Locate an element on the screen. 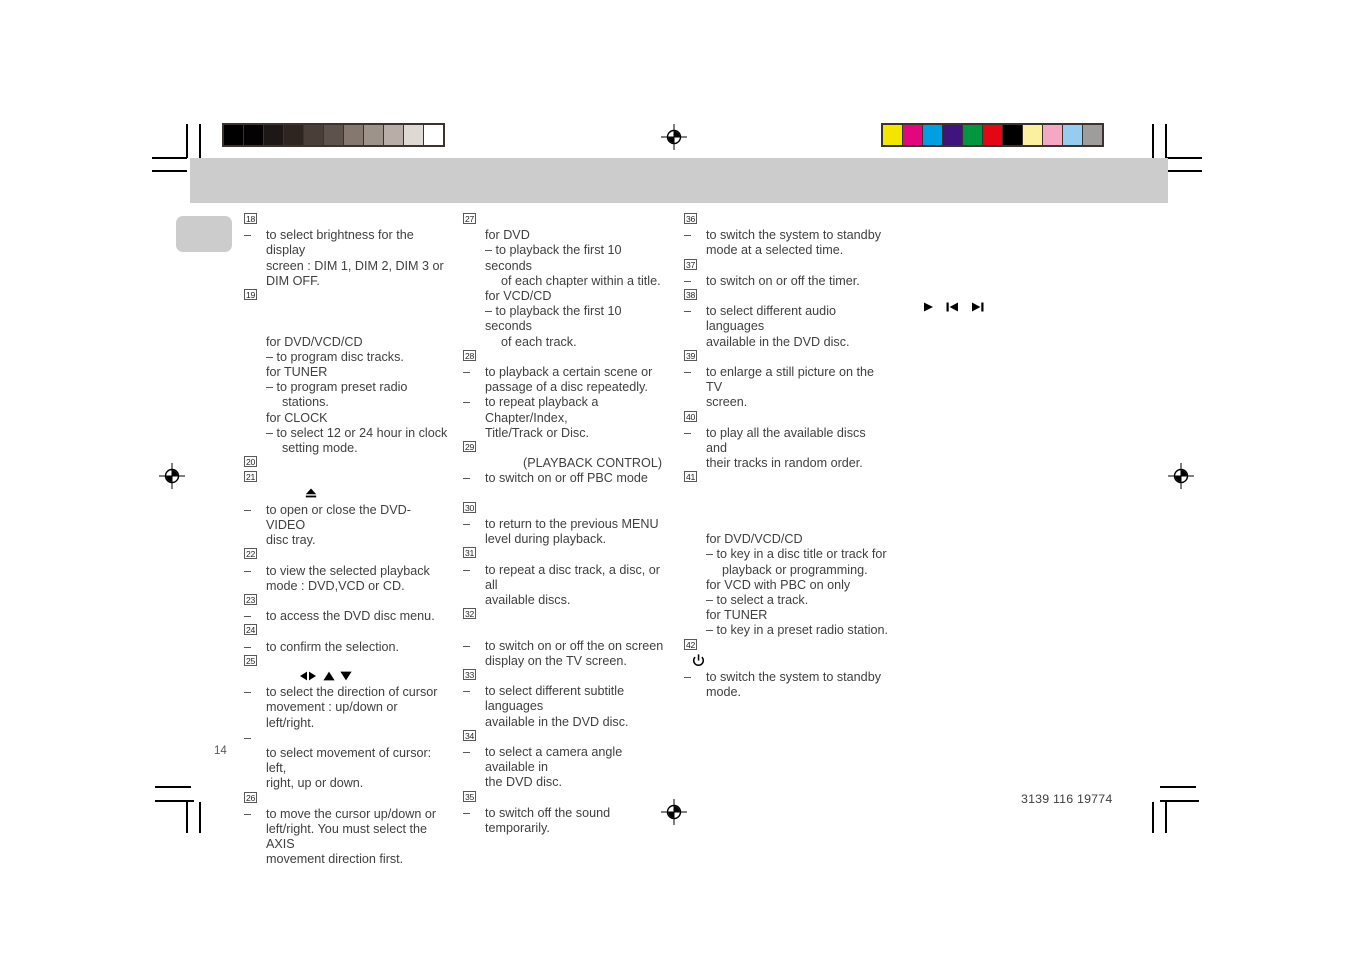 Image resolution: width=1351 pixels, height=954 pixels. grayscale-step-wedge is located at coordinates (333, 135).